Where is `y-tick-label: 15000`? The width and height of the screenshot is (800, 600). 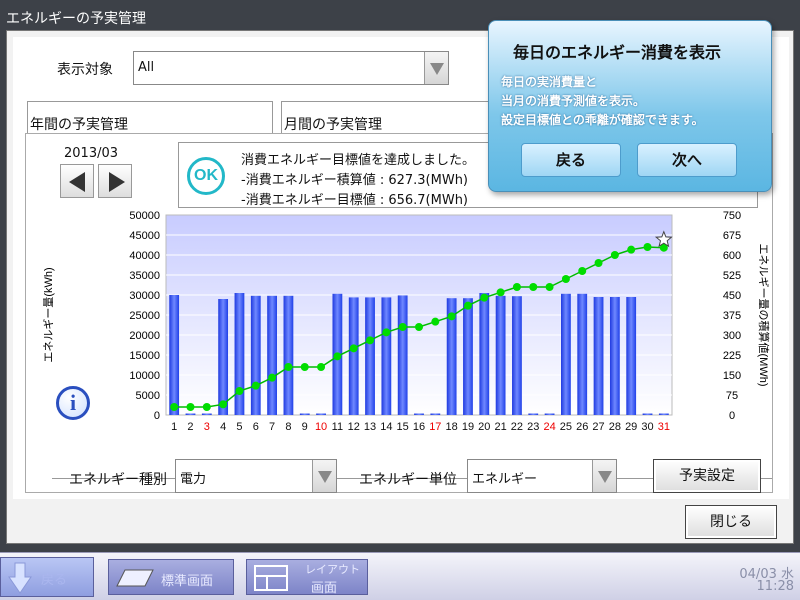
y-tick-label: 15000 is located at coordinates (144, 356).